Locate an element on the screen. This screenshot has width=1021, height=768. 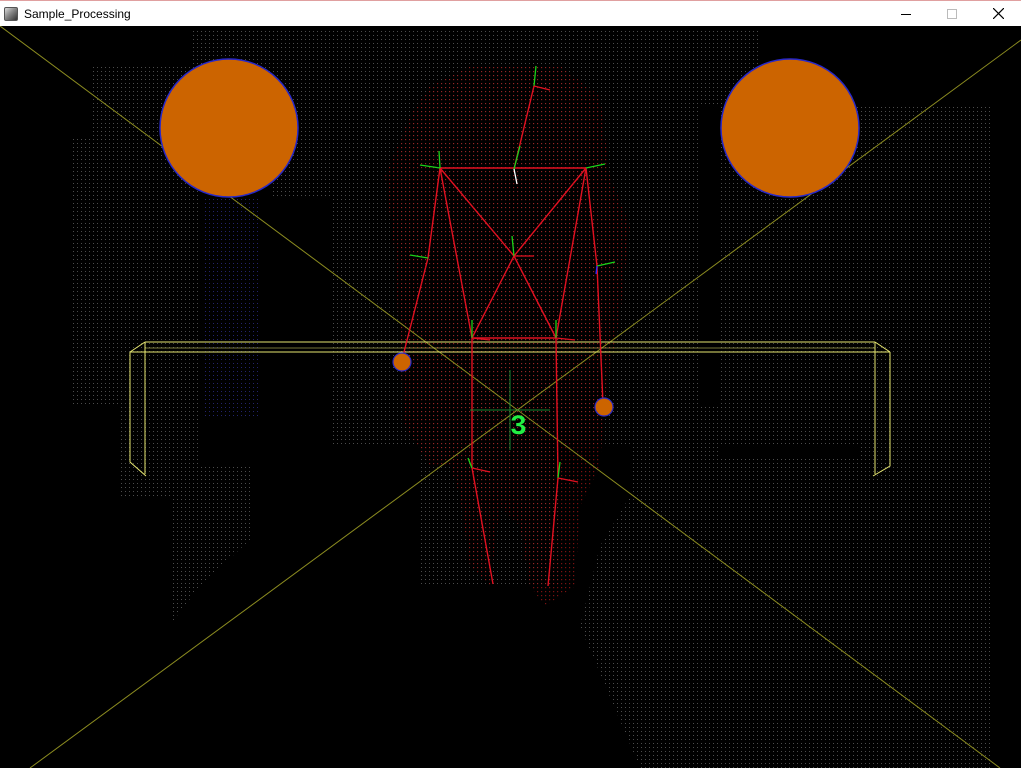
close-button is located at coordinates (998, 13).